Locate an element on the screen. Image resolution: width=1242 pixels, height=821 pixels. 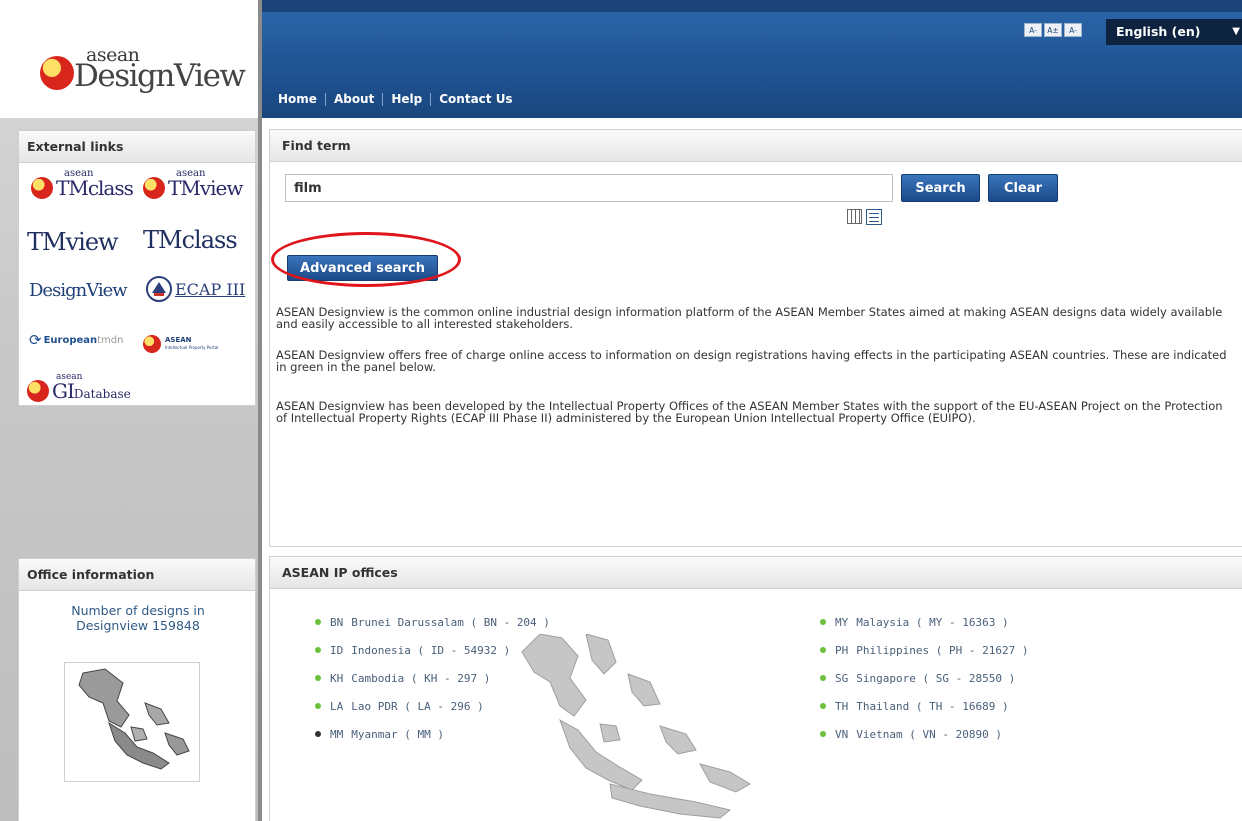
link-text: TMclass is located at coordinates (95, 188).